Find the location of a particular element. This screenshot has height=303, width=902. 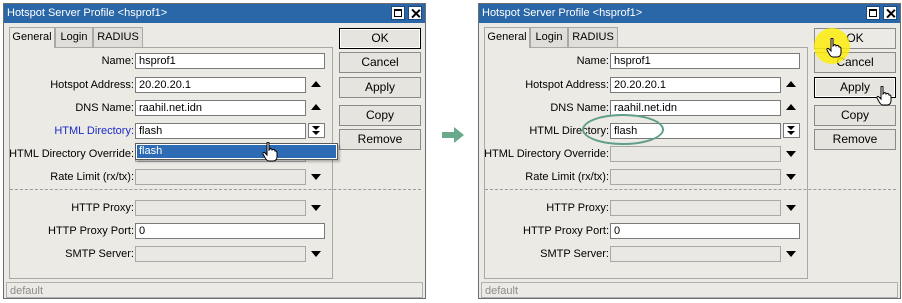

apply-button: Apply is located at coordinates (380, 87).